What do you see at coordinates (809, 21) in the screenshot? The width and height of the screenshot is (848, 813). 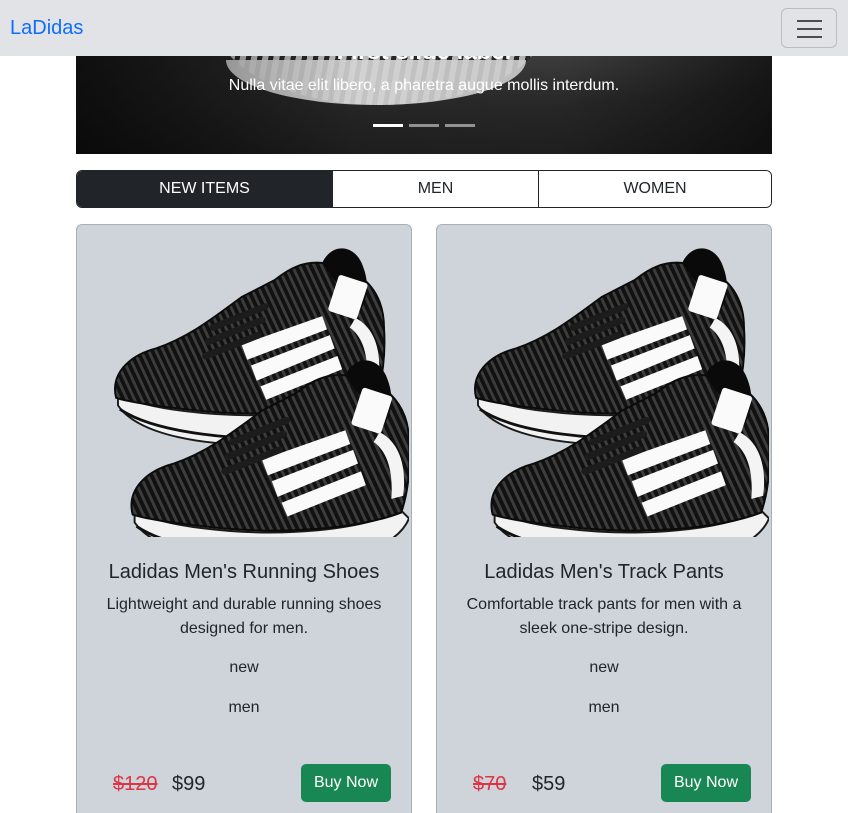 I see `hamburger-icon` at bounding box center [809, 21].